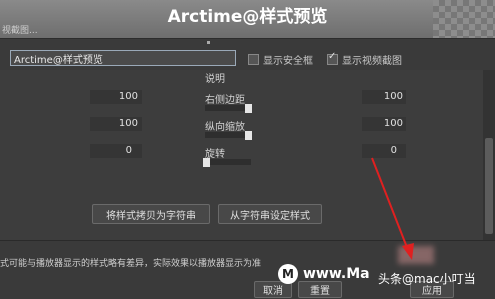 Image resolution: width=495 pixels, height=299 pixels. I want to click on watermark: M www.Ma, so click(324, 274).